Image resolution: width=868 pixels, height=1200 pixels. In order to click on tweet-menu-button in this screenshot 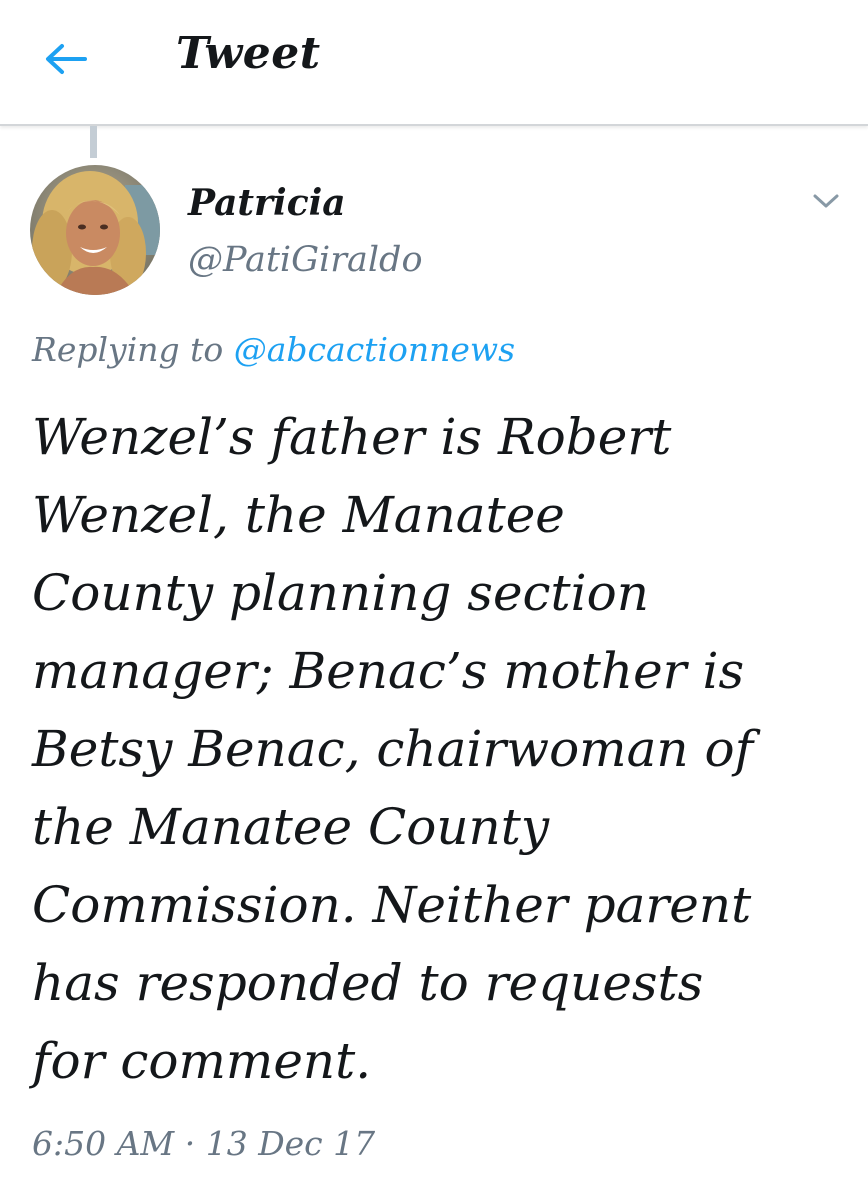, I will do `click(826, 201)`.